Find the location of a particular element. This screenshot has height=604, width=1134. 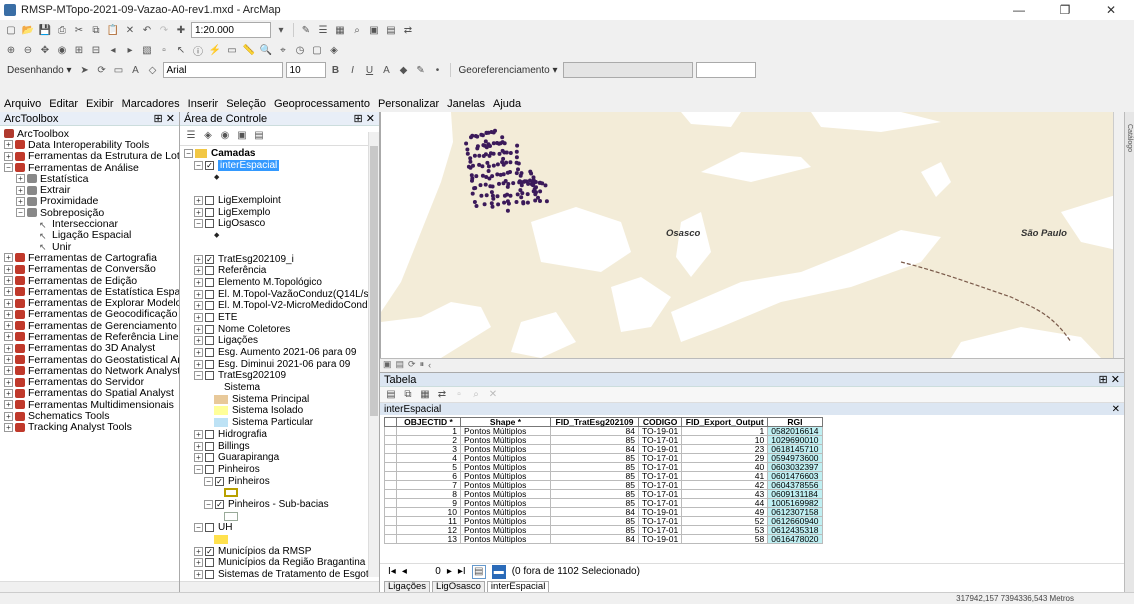

layer-item: − Camadas is located at coordinates (279, 154).